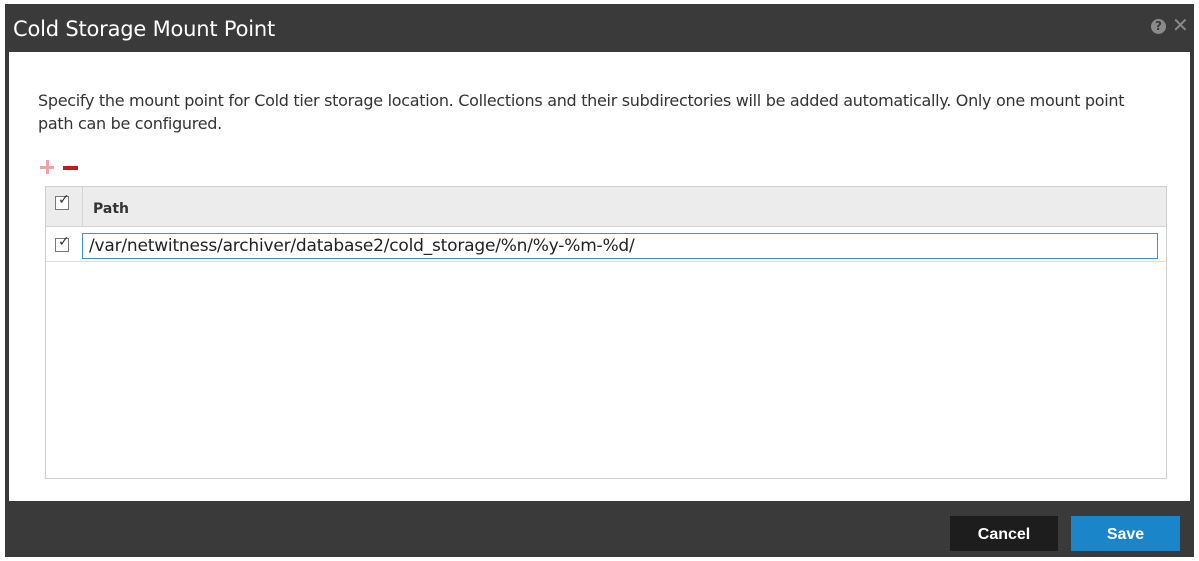 The image size is (1199, 561). I want to click on minus-icon, so click(70, 168).